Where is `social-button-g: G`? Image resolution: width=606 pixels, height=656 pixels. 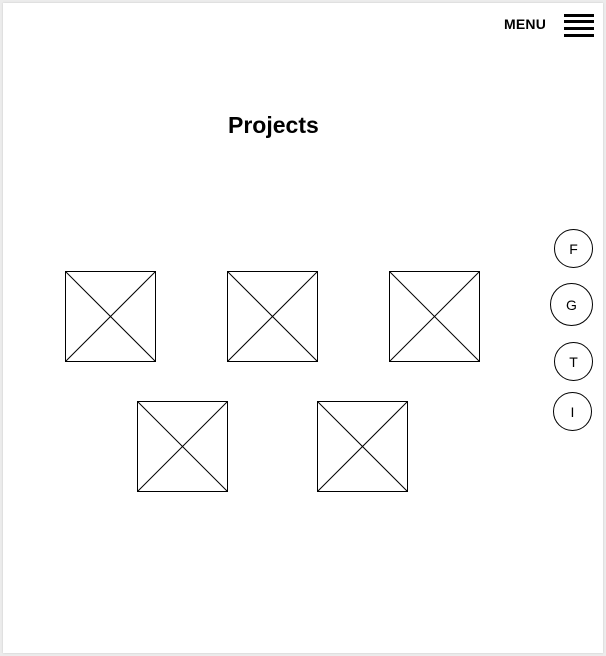
social-button-g: G is located at coordinates (571, 304).